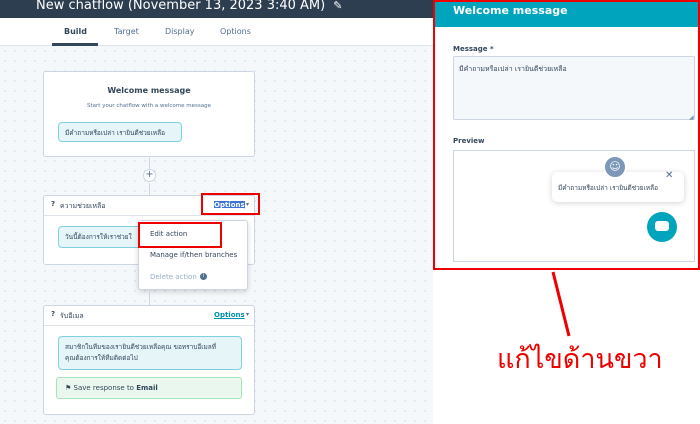 This screenshot has width=700, height=424. I want to click on chatflow-title: New chatflow (November 13, 2023 3:40 AM), so click(181, 6).